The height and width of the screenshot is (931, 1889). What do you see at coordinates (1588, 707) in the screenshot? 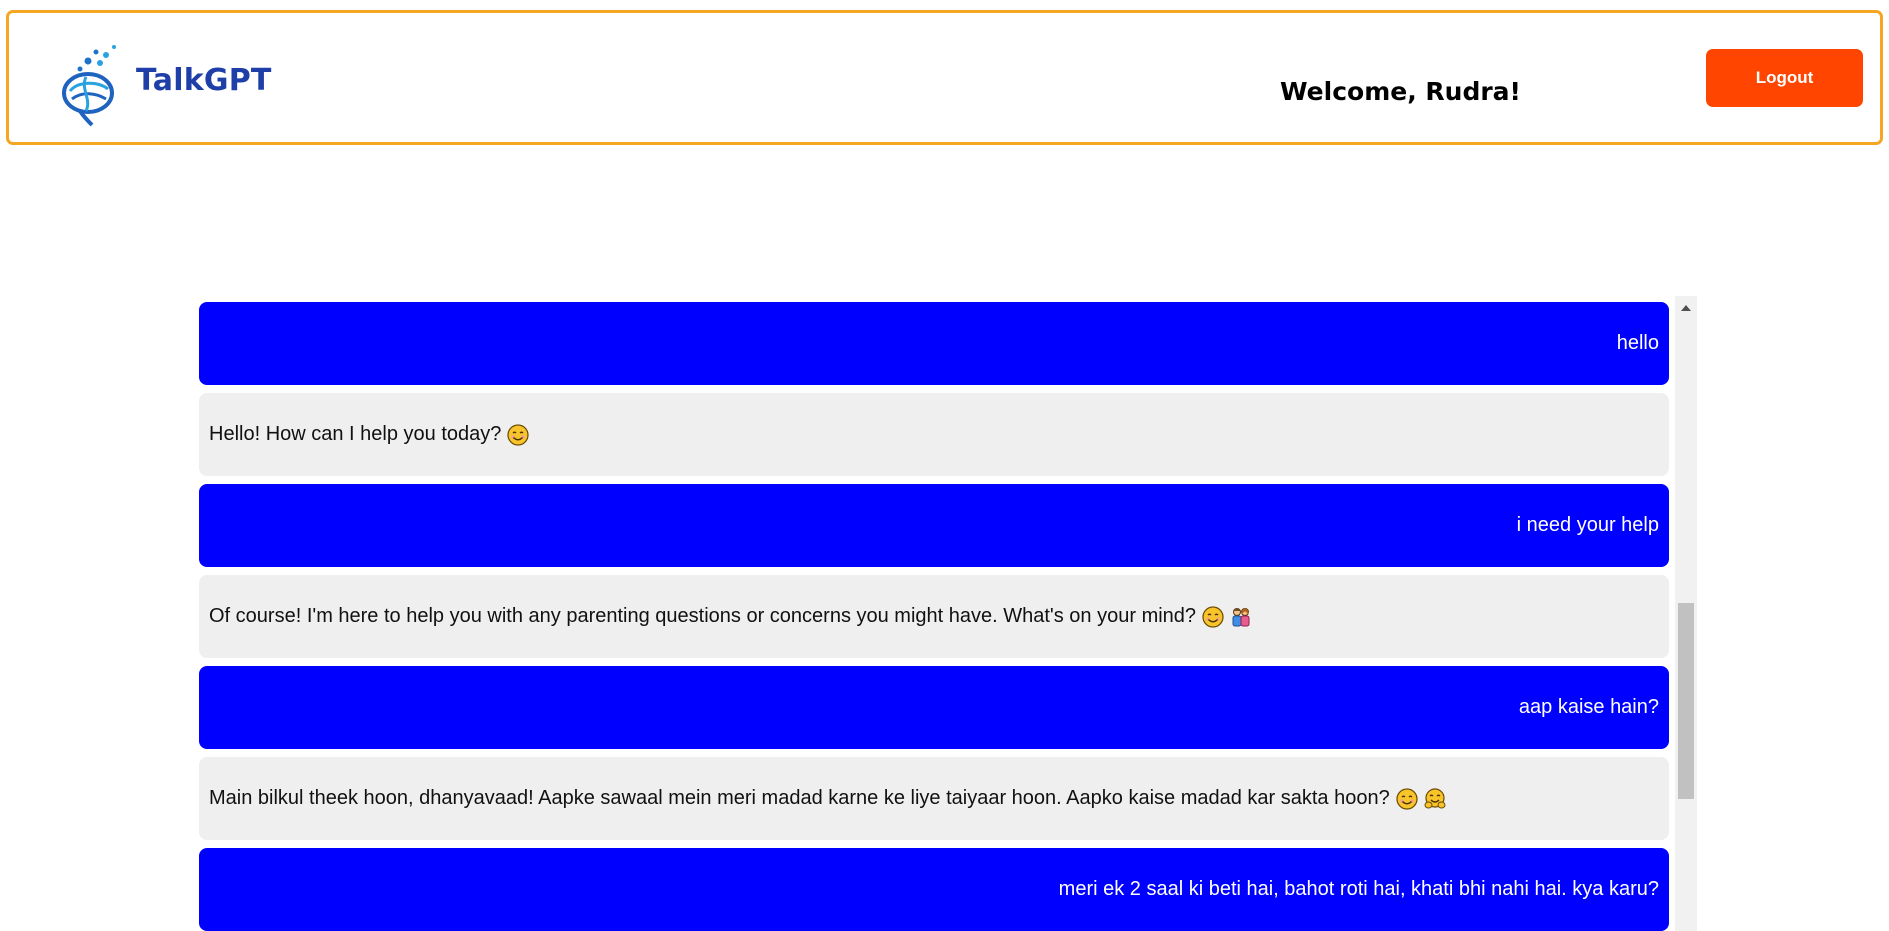
I see `message-text: aap kaise hain?` at bounding box center [1588, 707].